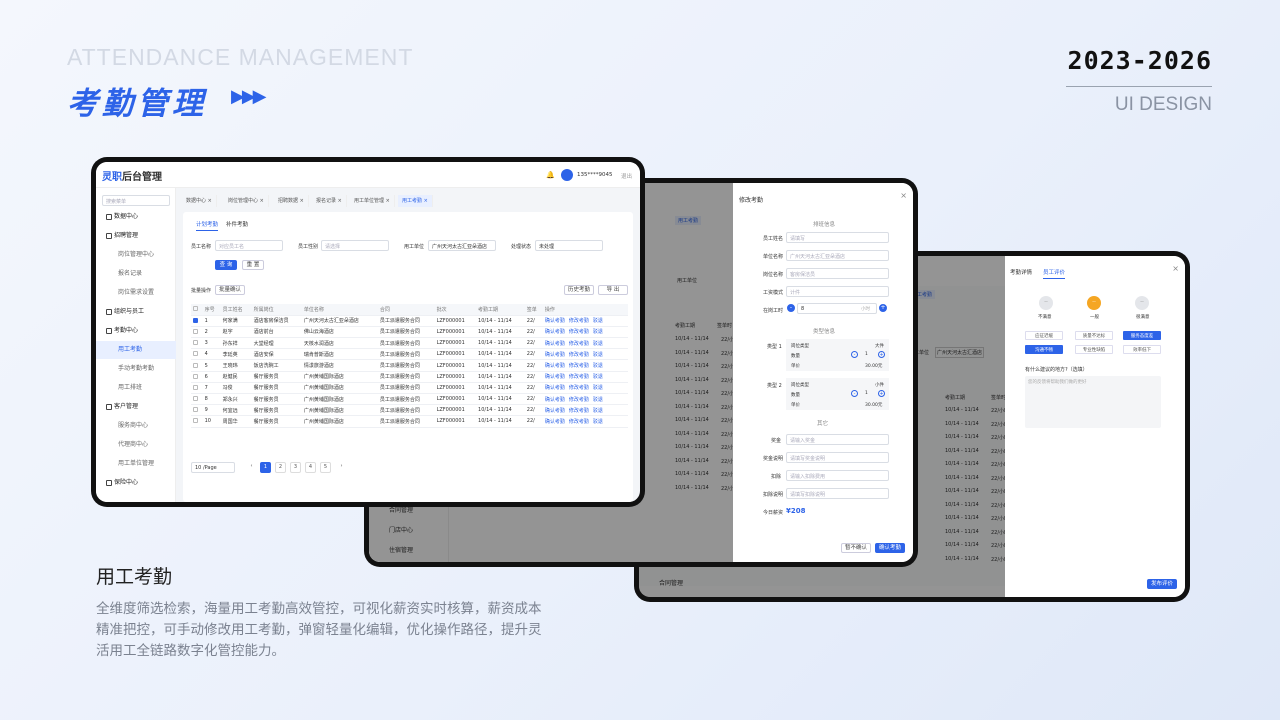 The width and height of the screenshot is (1280, 720). What do you see at coordinates (579, 290) in the screenshot?
I see `history-button: 历史考勤` at bounding box center [579, 290].